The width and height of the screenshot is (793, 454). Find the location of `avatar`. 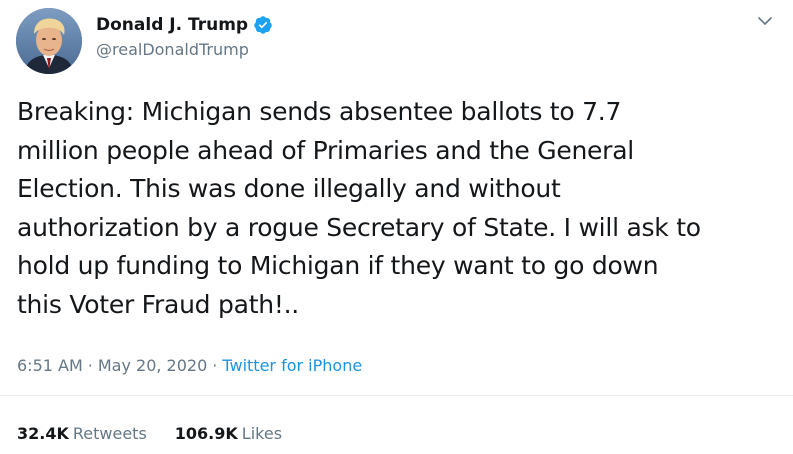

avatar is located at coordinates (49, 41).